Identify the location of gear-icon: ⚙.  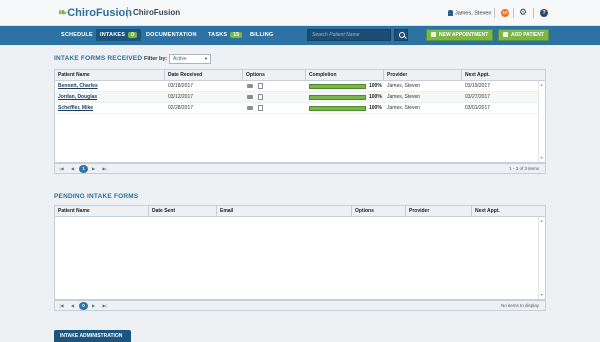
(523, 12).